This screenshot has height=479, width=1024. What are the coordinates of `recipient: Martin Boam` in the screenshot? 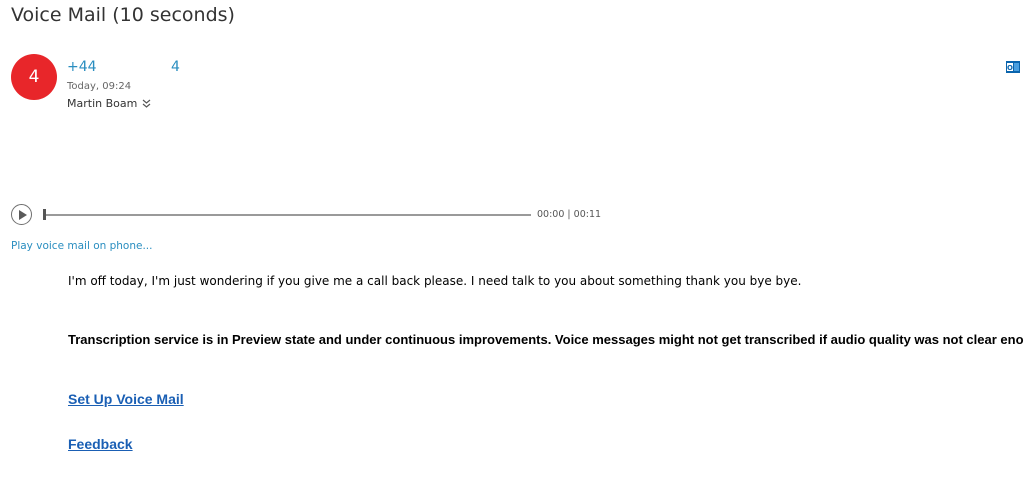 It's located at (109, 103).